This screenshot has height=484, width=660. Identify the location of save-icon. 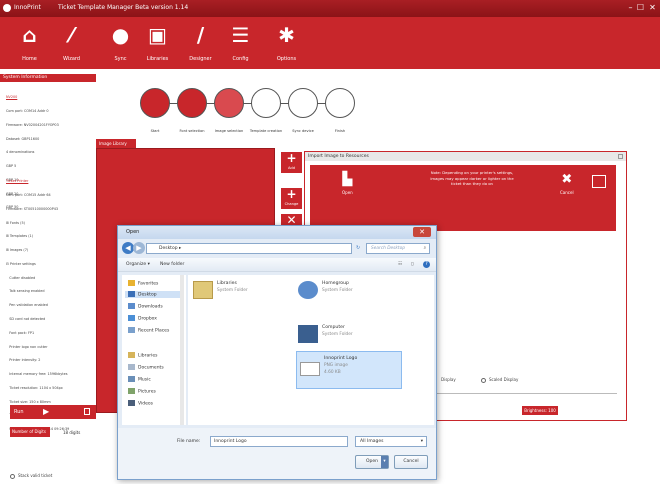
(599, 181).